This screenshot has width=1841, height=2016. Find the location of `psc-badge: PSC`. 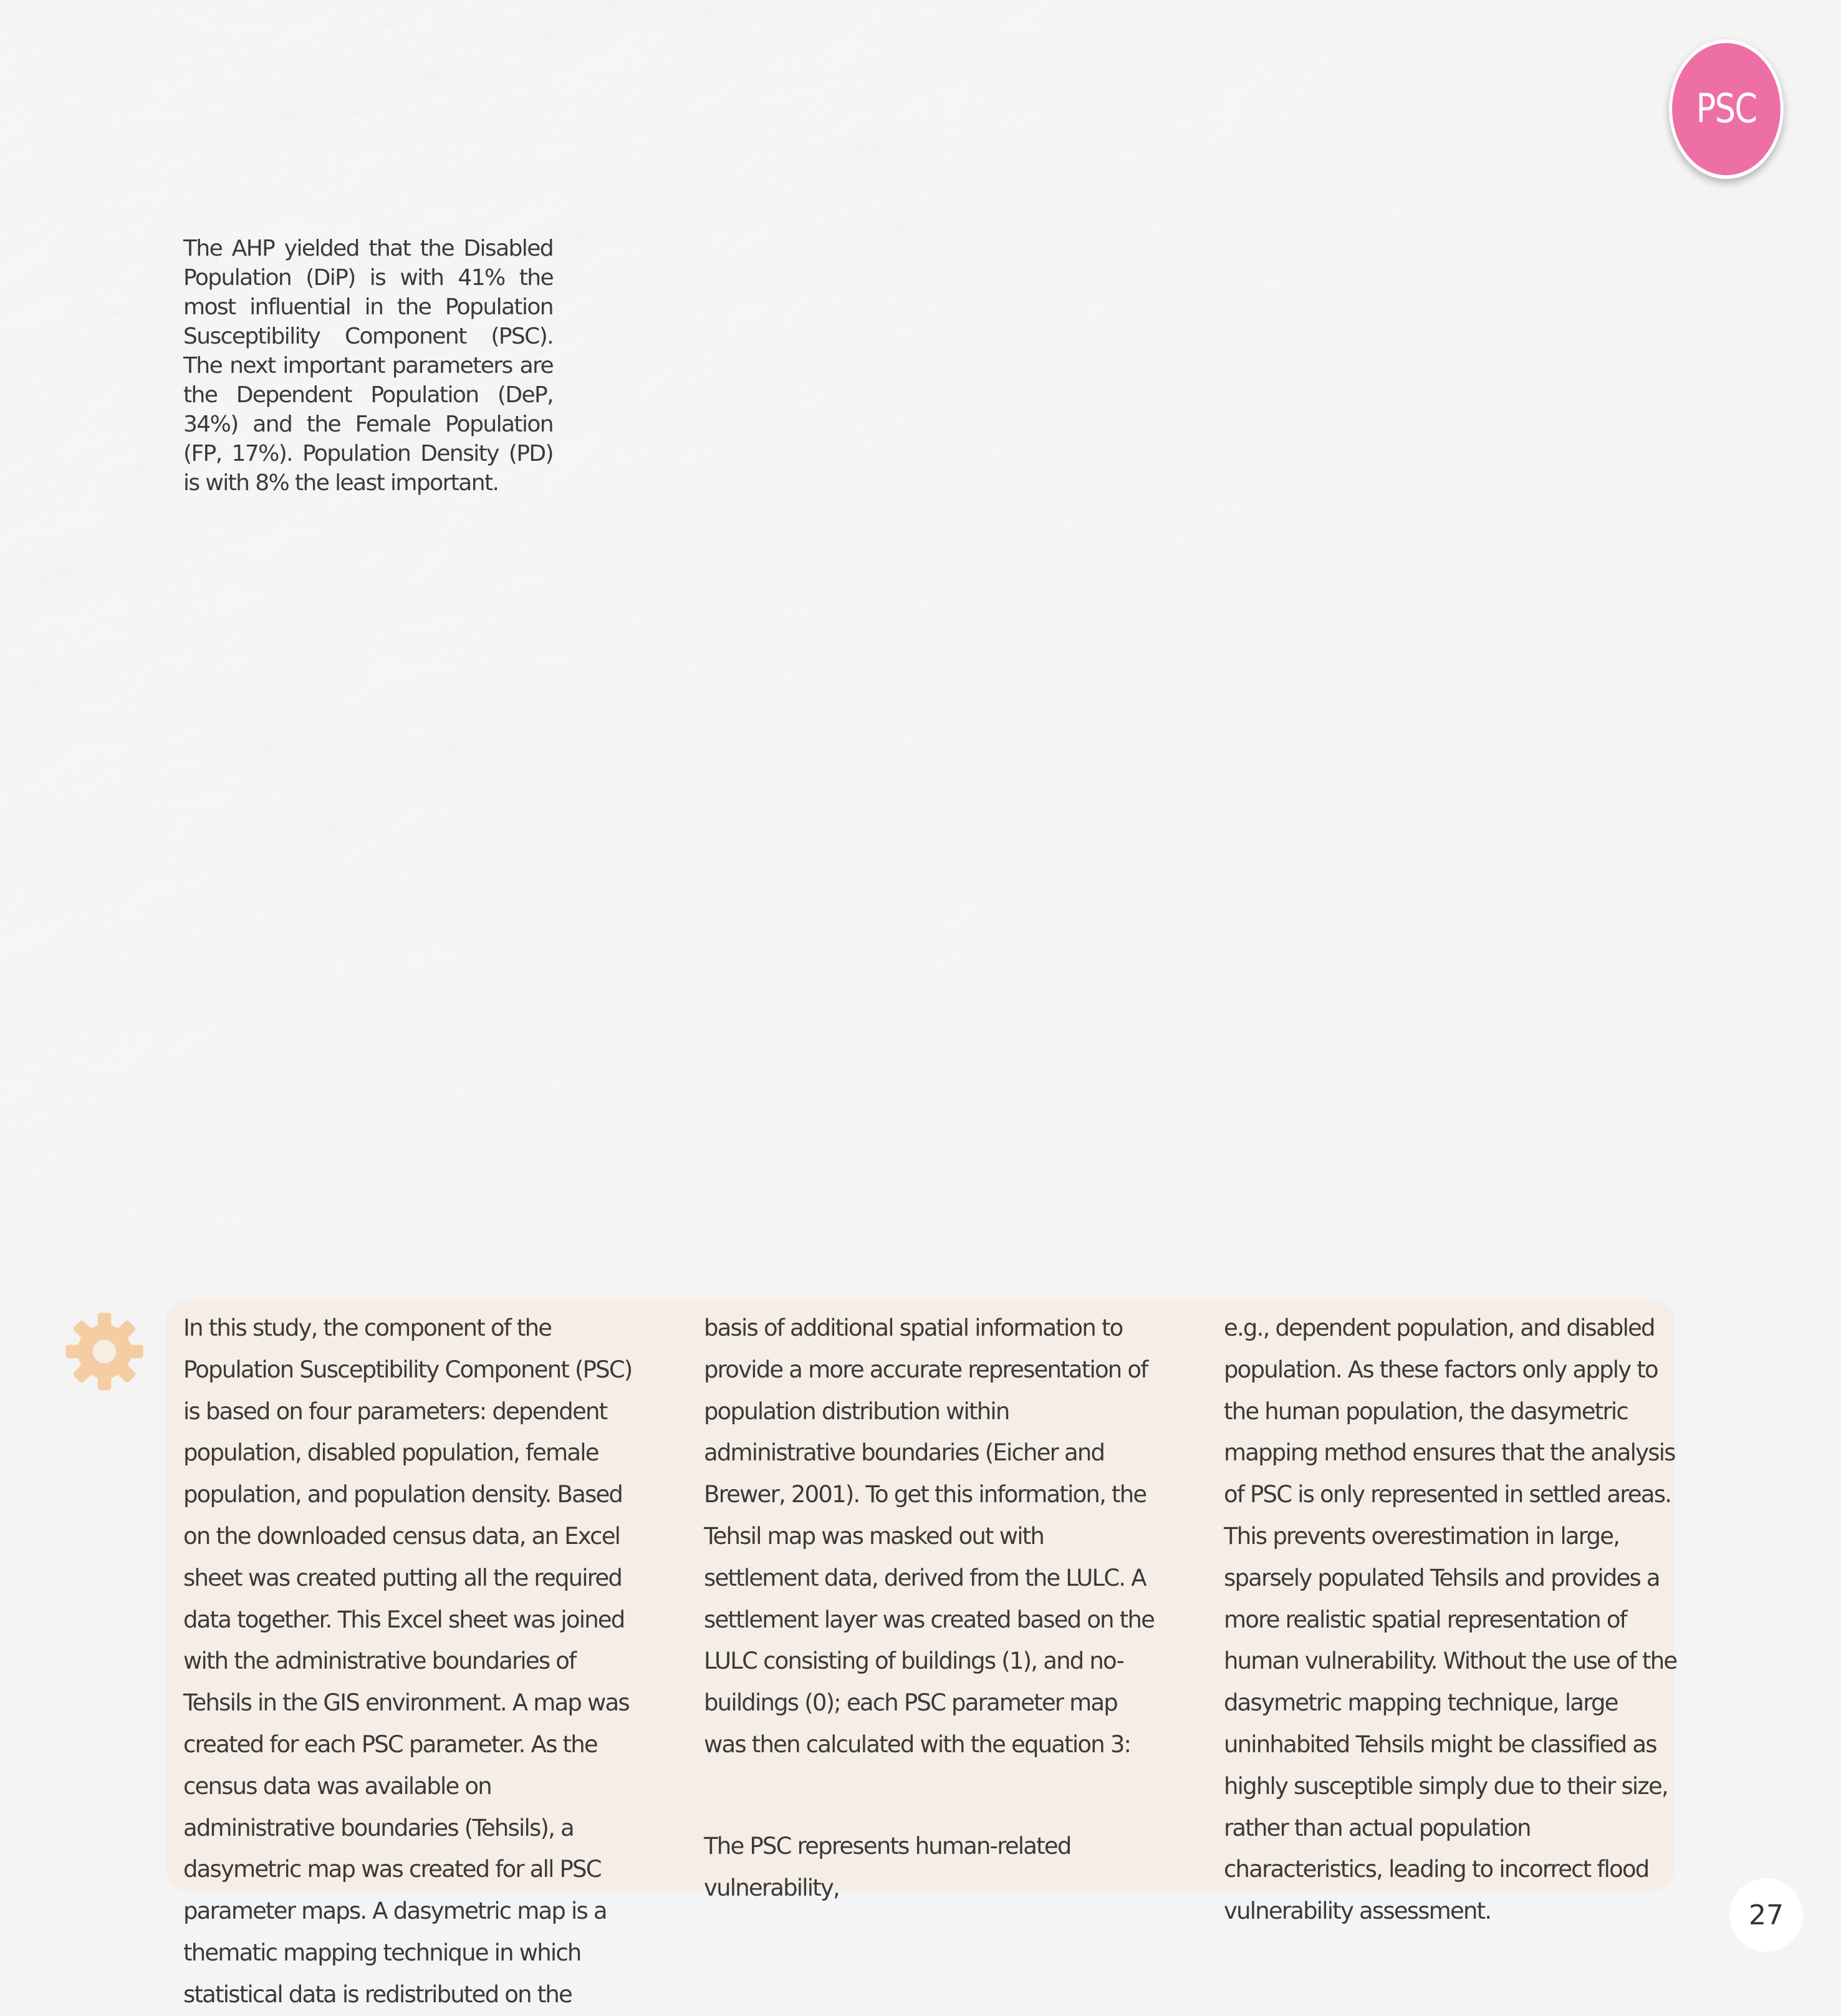

psc-badge: PSC is located at coordinates (1726, 109).